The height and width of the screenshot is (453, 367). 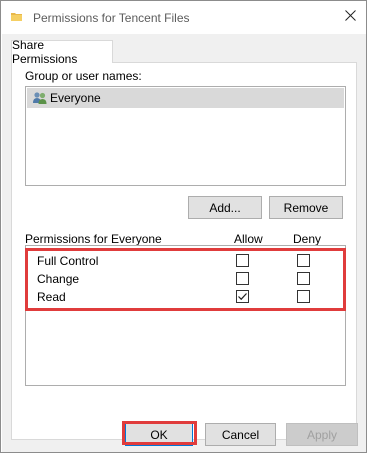 I want to click on title-bar: Permissions for Tencent Files, so click(x=183, y=17).